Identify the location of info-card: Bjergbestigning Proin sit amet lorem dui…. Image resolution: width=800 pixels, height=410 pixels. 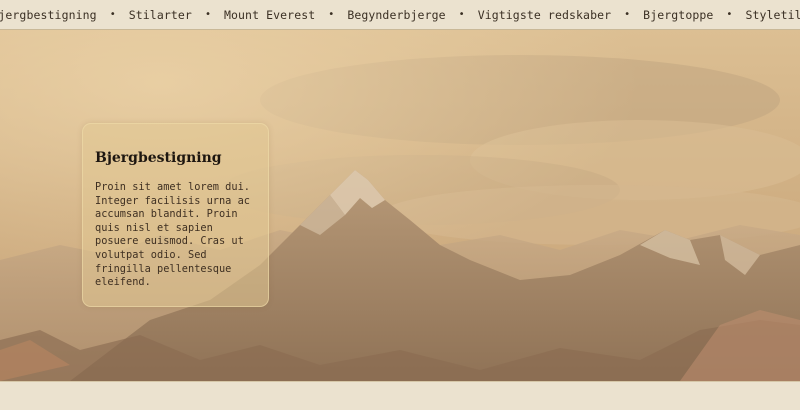
(175, 215).